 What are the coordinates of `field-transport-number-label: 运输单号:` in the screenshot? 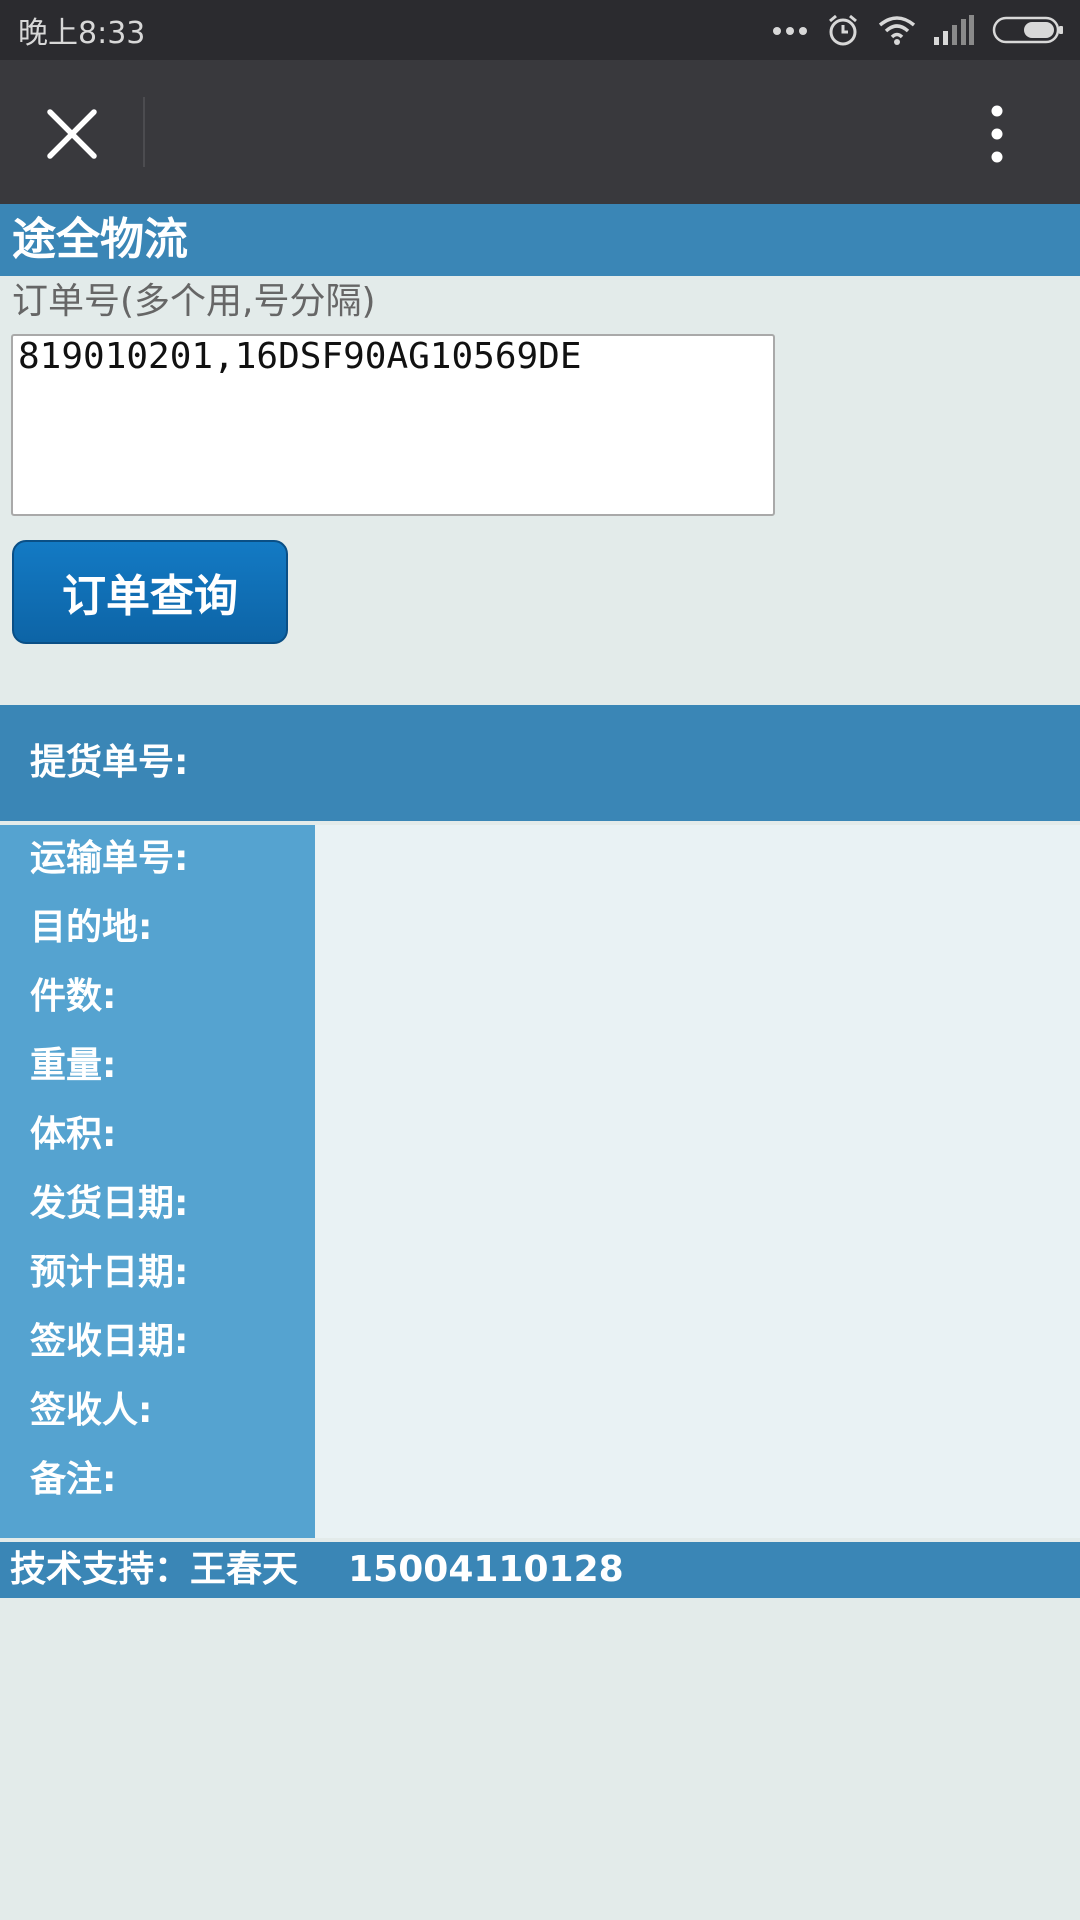 It's located at (109, 858).